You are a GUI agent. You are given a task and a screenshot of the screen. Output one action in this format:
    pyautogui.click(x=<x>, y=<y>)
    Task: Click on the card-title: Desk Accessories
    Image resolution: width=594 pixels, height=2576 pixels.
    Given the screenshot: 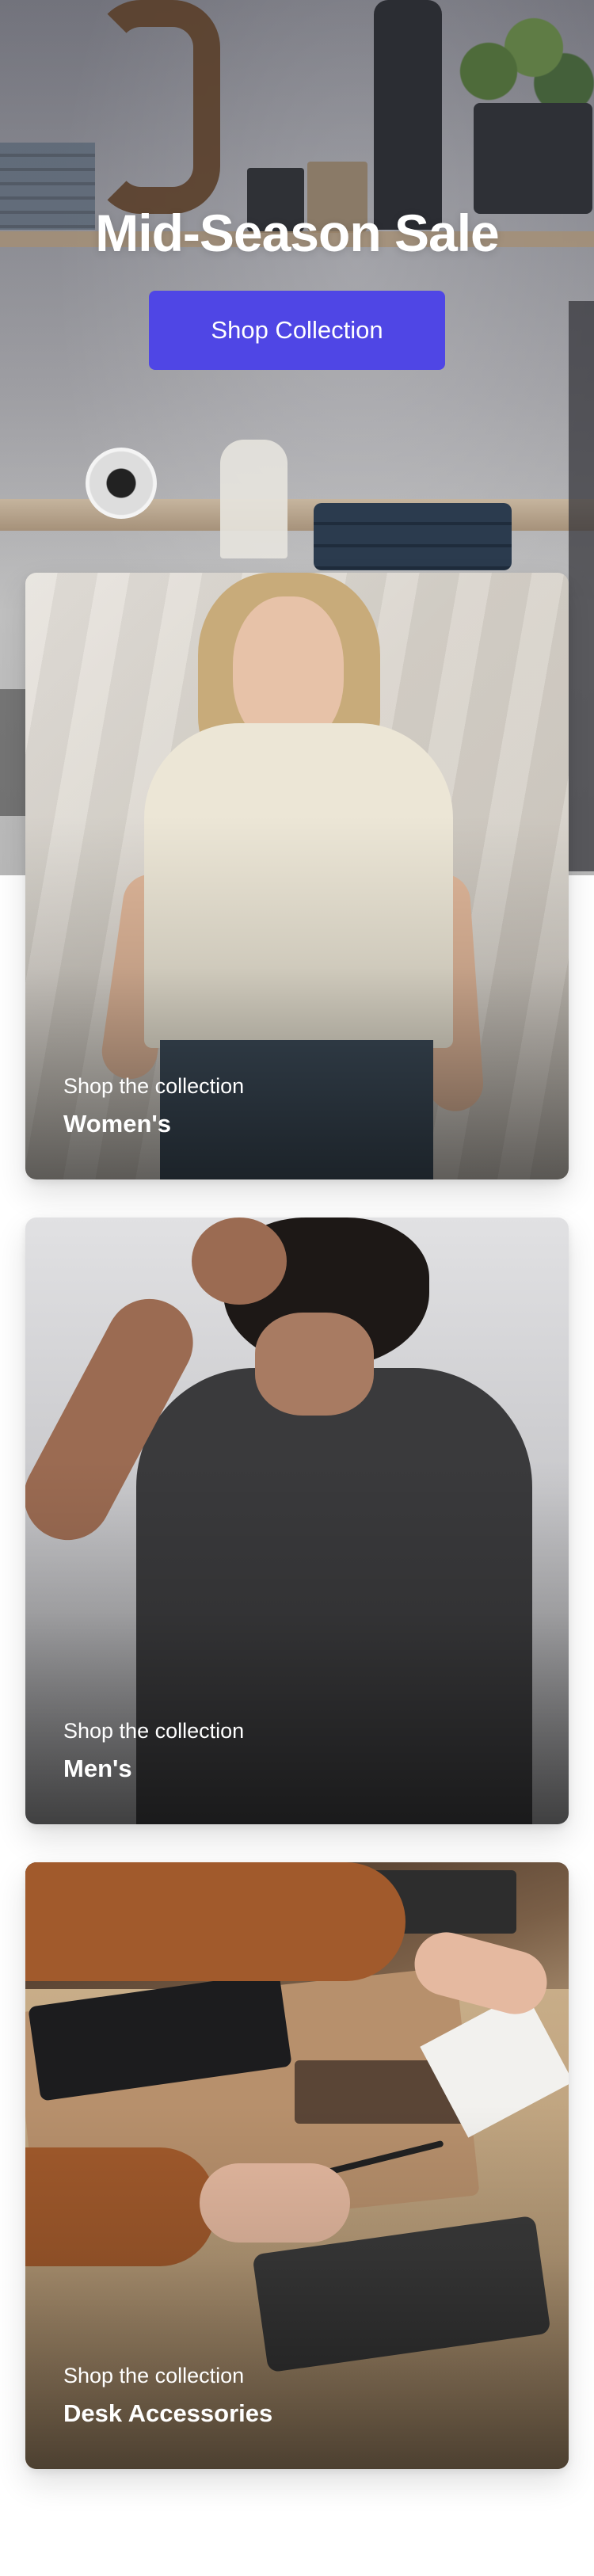 What is the action you would take?
    pyautogui.click(x=168, y=2413)
    